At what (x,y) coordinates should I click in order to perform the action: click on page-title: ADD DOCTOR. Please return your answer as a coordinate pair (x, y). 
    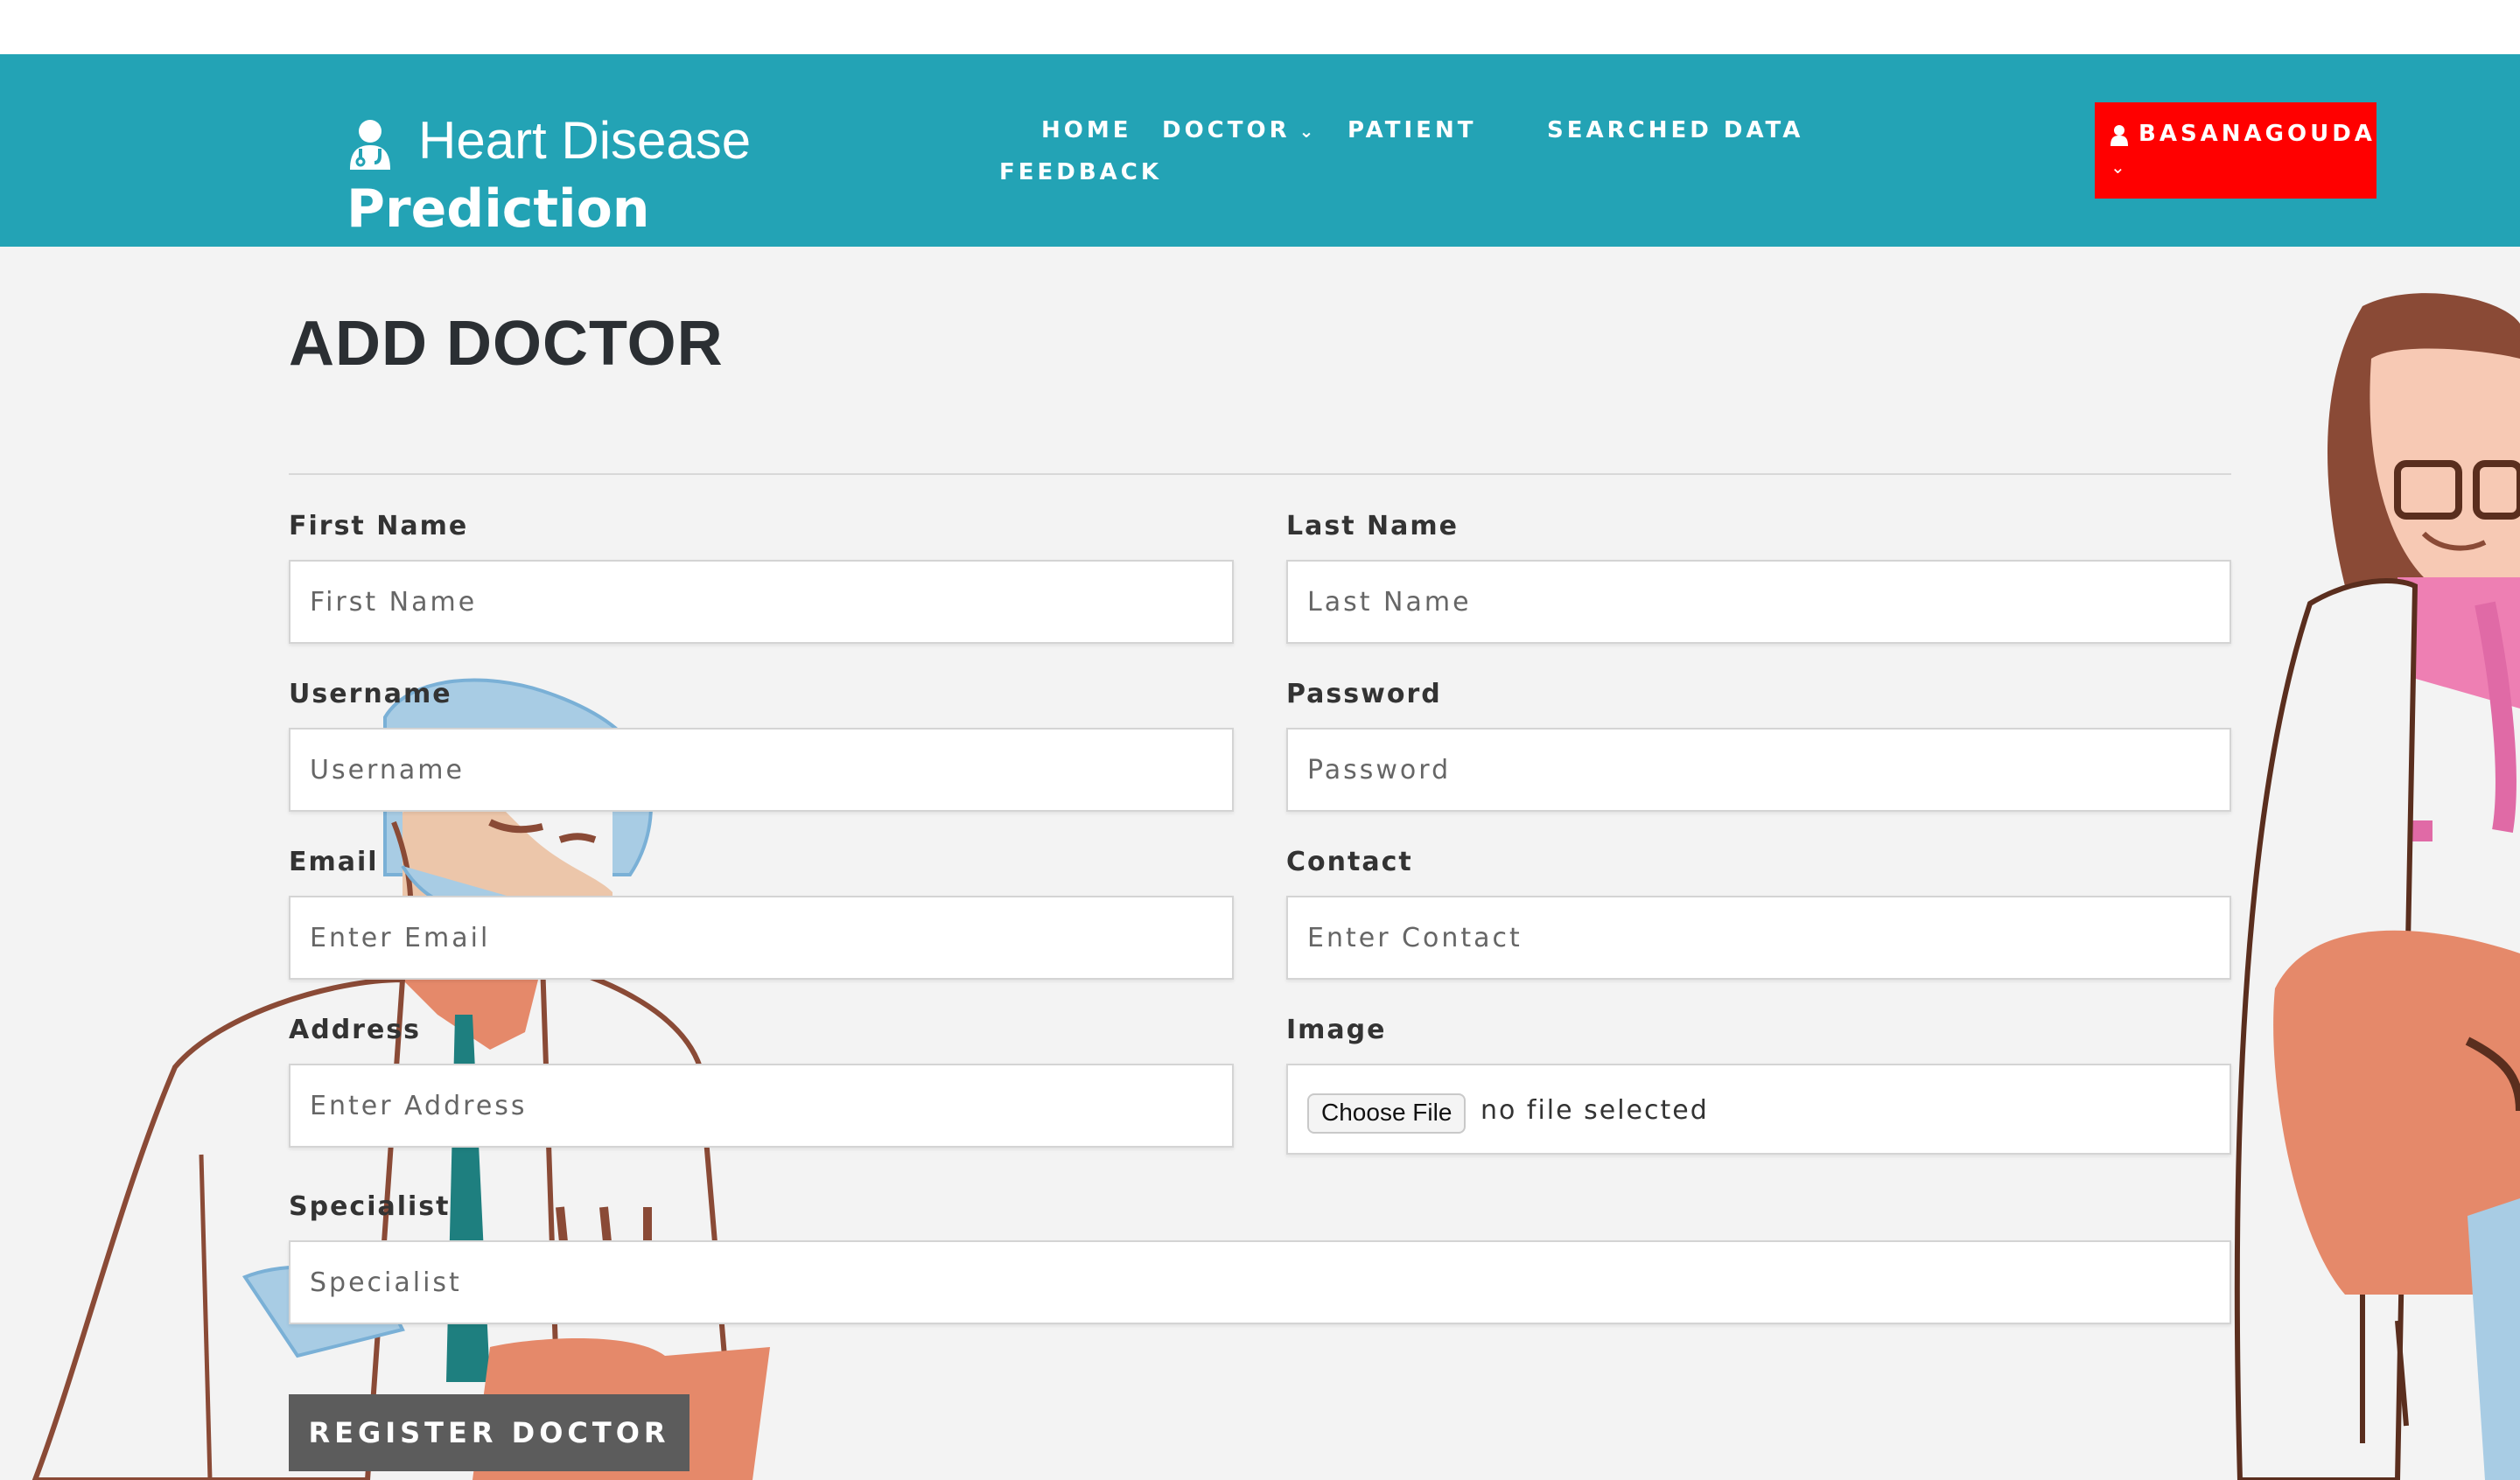
    Looking at the image, I should click on (506, 344).